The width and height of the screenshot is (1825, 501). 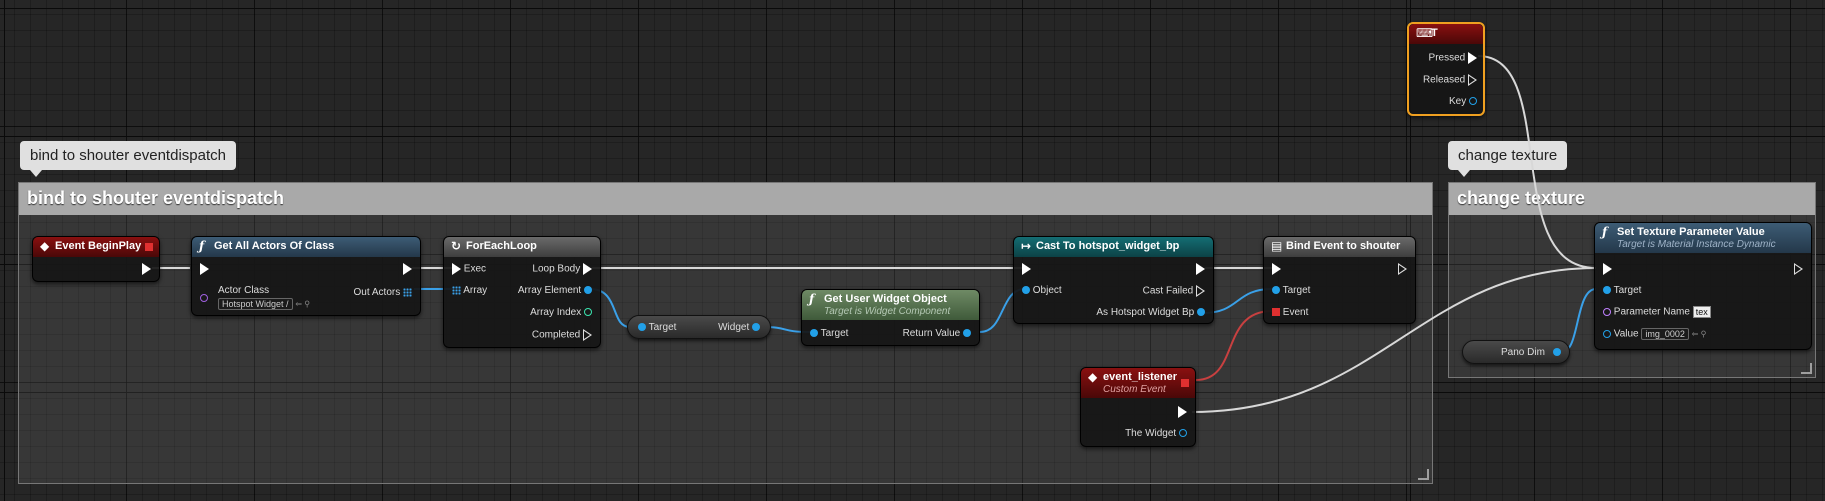 What do you see at coordinates (1026, 246) in the screenshot?
I see `cast-arrow-icon: ↦` at bounding box center [1026, 246].